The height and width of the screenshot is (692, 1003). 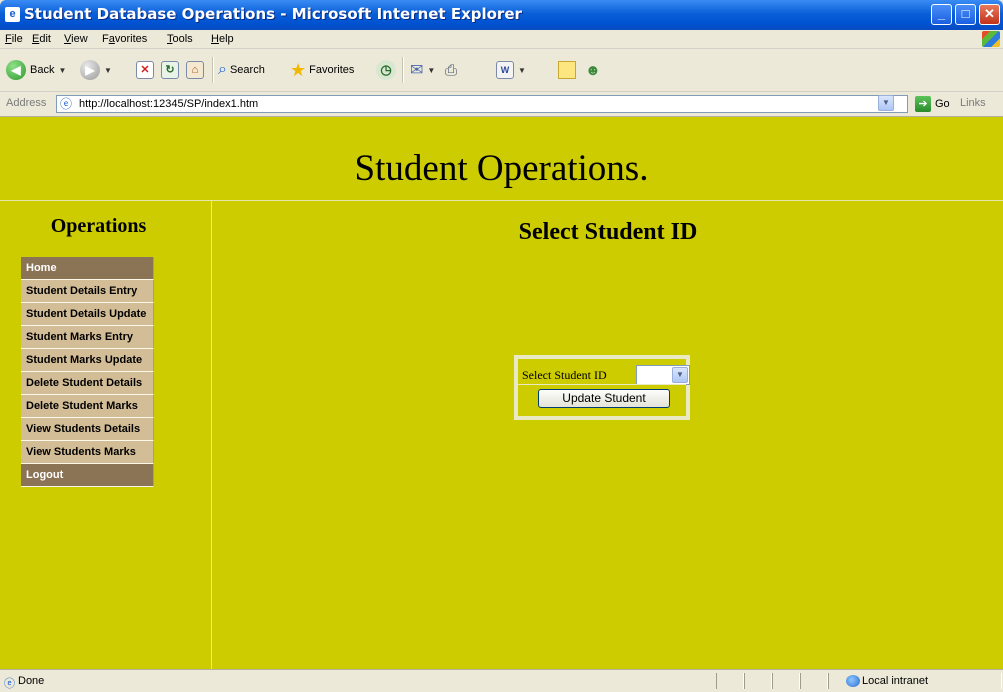 I want to click on back-button: ◀ Back ▼, so click(x=36, y=70).